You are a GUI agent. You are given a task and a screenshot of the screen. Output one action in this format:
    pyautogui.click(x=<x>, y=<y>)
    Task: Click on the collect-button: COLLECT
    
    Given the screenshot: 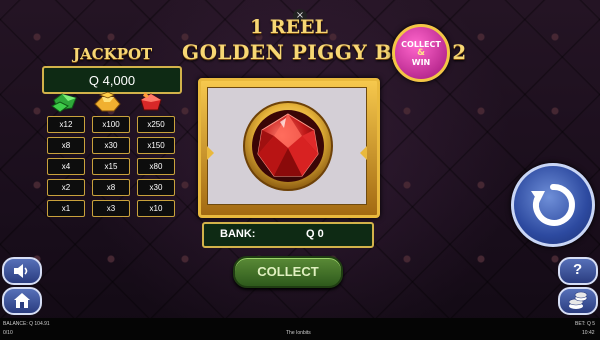 What is the action you would take?
    pyautogui.click(x=288, y=272)
    